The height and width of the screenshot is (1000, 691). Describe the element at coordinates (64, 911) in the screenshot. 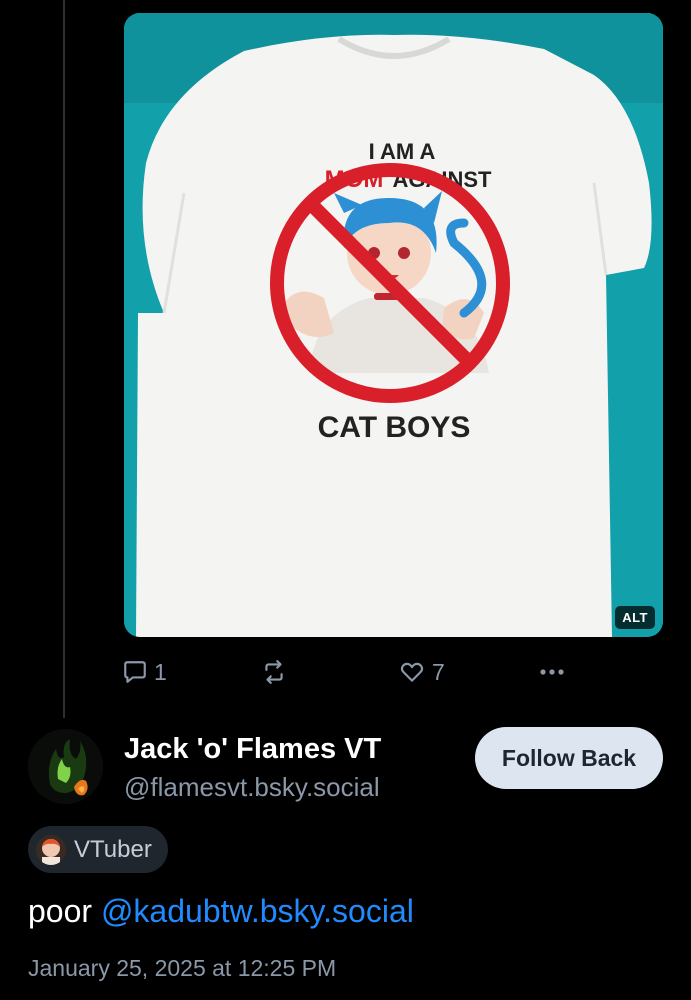

I see `post-text-prefix: poor` at that location.